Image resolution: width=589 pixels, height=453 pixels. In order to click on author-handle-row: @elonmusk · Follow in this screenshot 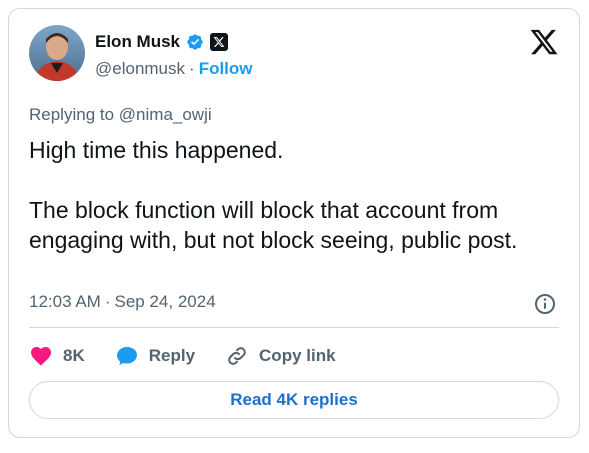, I will do `click(174, 69)`.